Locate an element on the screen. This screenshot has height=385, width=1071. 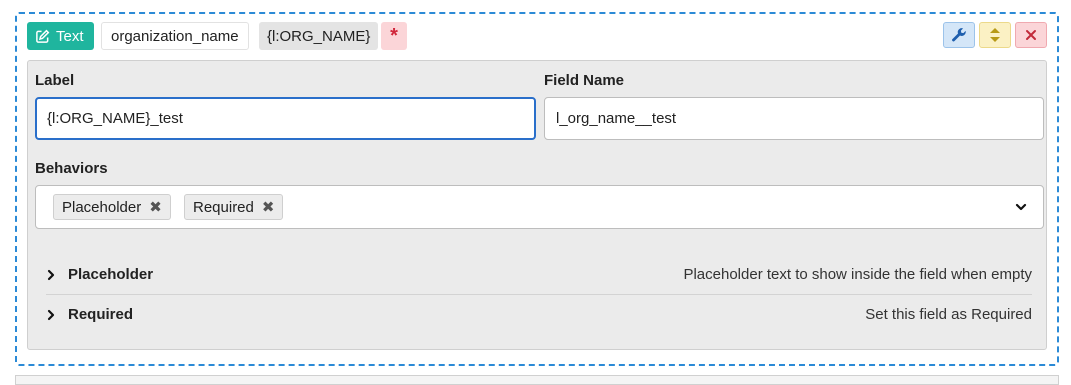
wrench-icon is located at coordinates (959, 35).